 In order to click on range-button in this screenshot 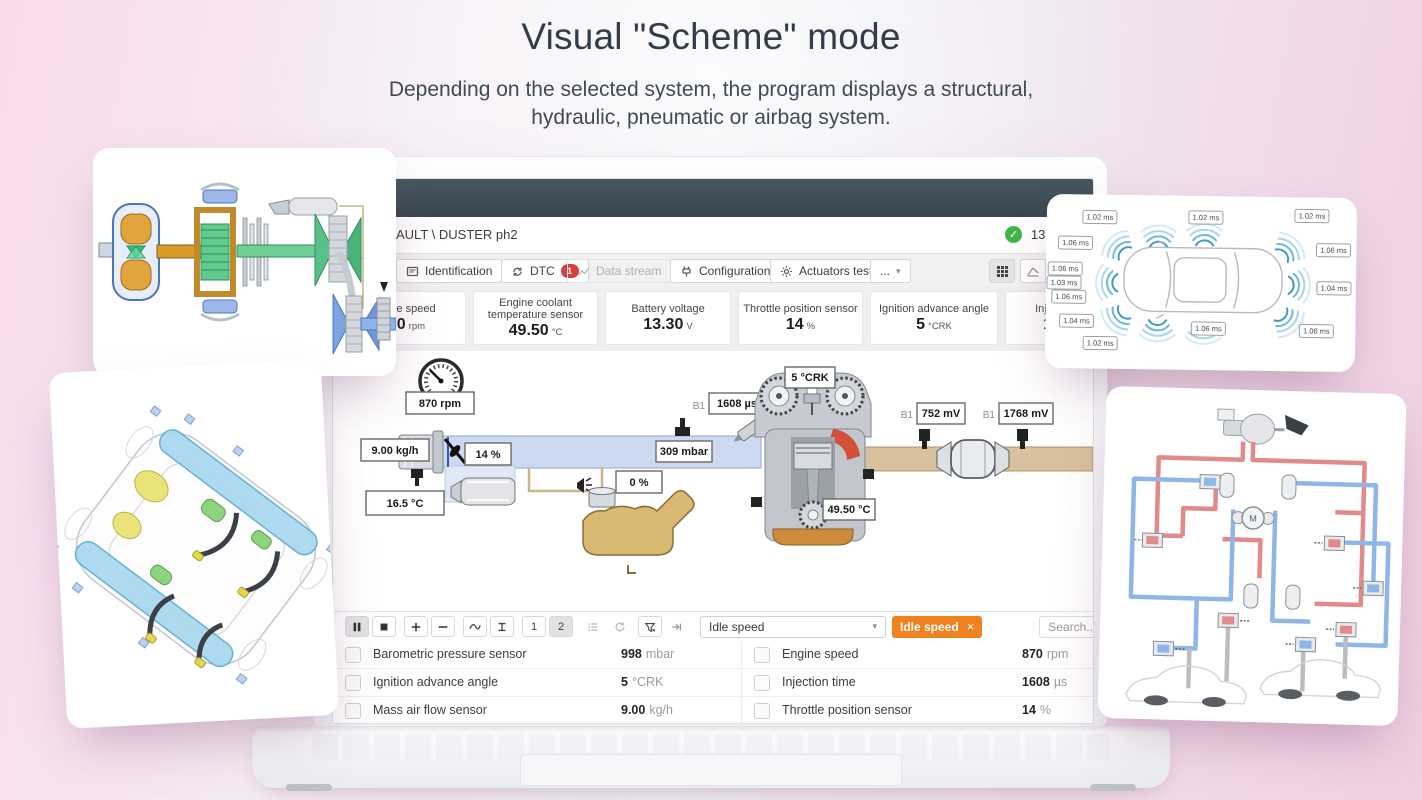, I will do `click(502, 626)`.